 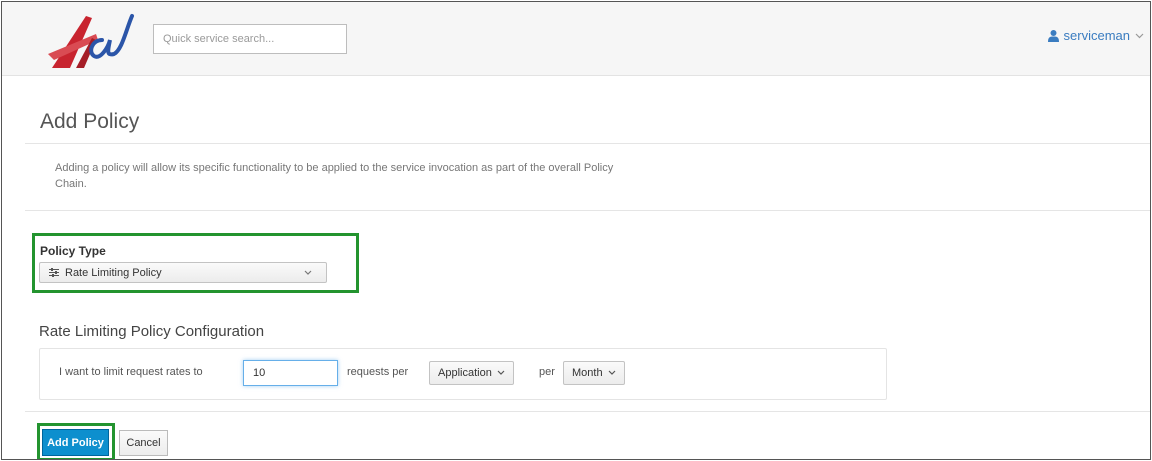 I want to click on period-dropdown: Month, so click(x=594, y=373).